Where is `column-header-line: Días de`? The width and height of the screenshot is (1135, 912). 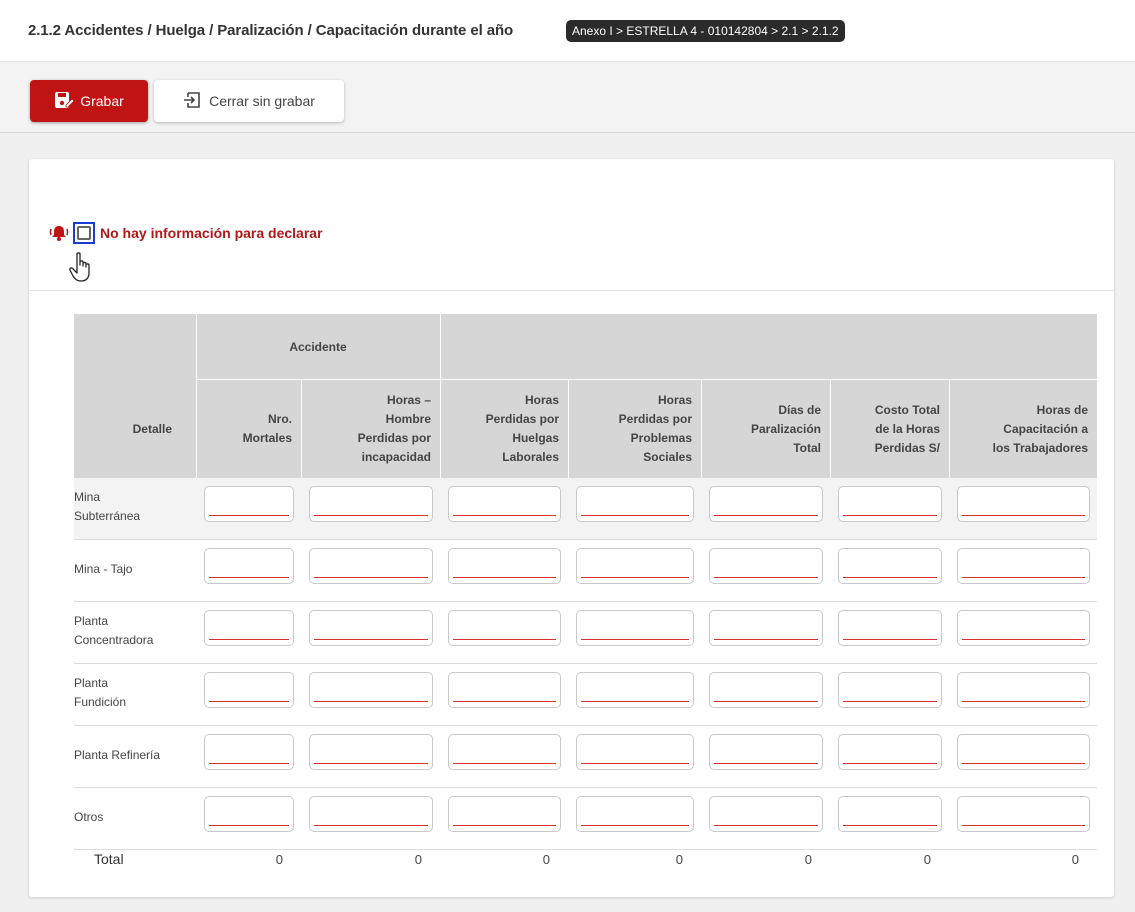 column-header-line: Días de is located at coordinates (799, 409).